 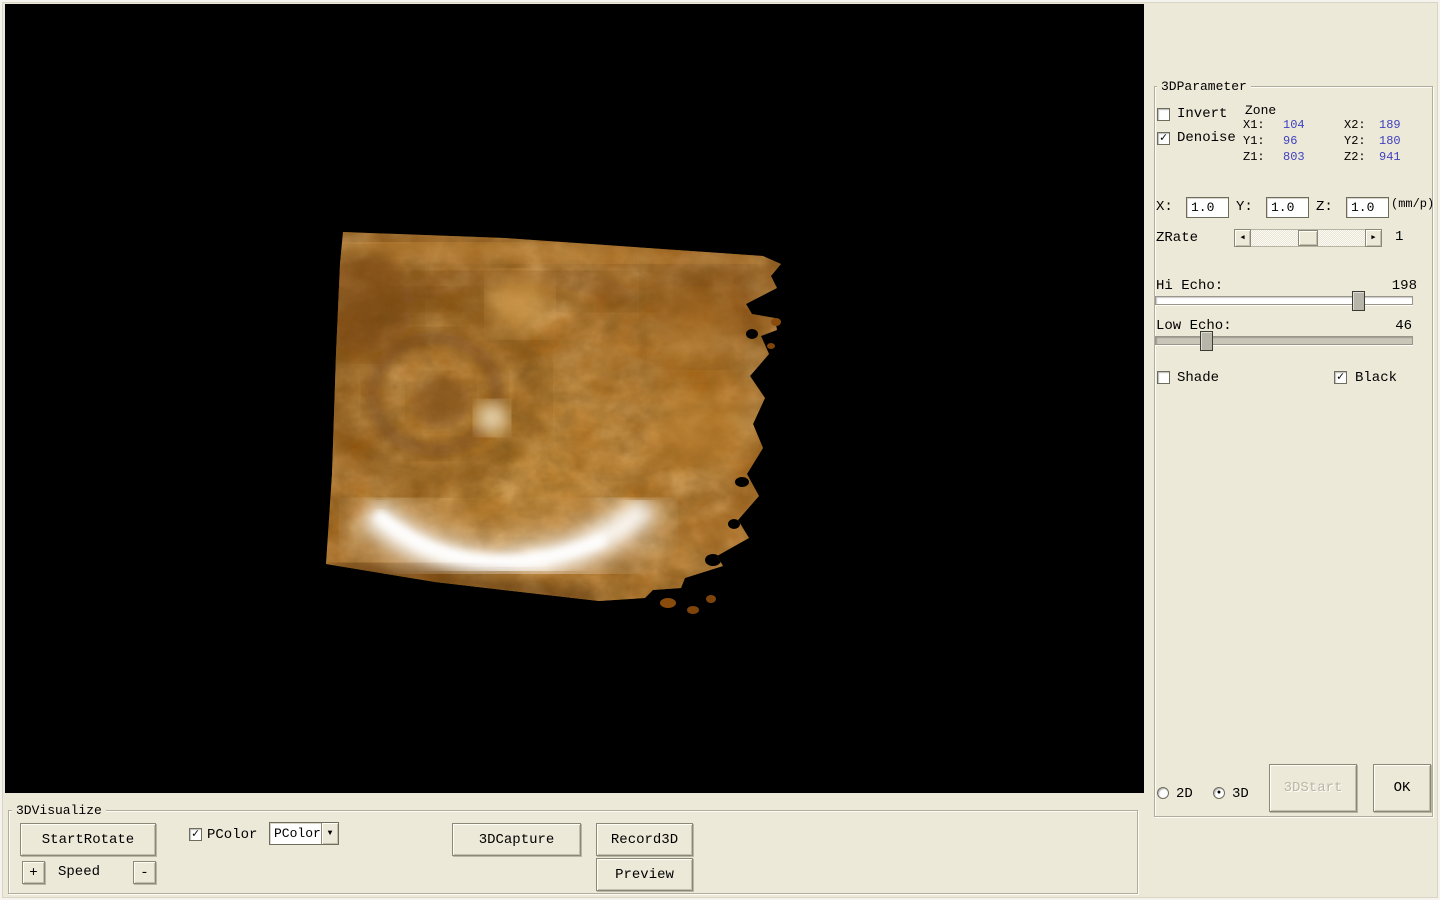 What do you see at coordinates (1358, 301) in the screenshot?
I see `hi-echo-thumb` at bounding box center [1358, 301].